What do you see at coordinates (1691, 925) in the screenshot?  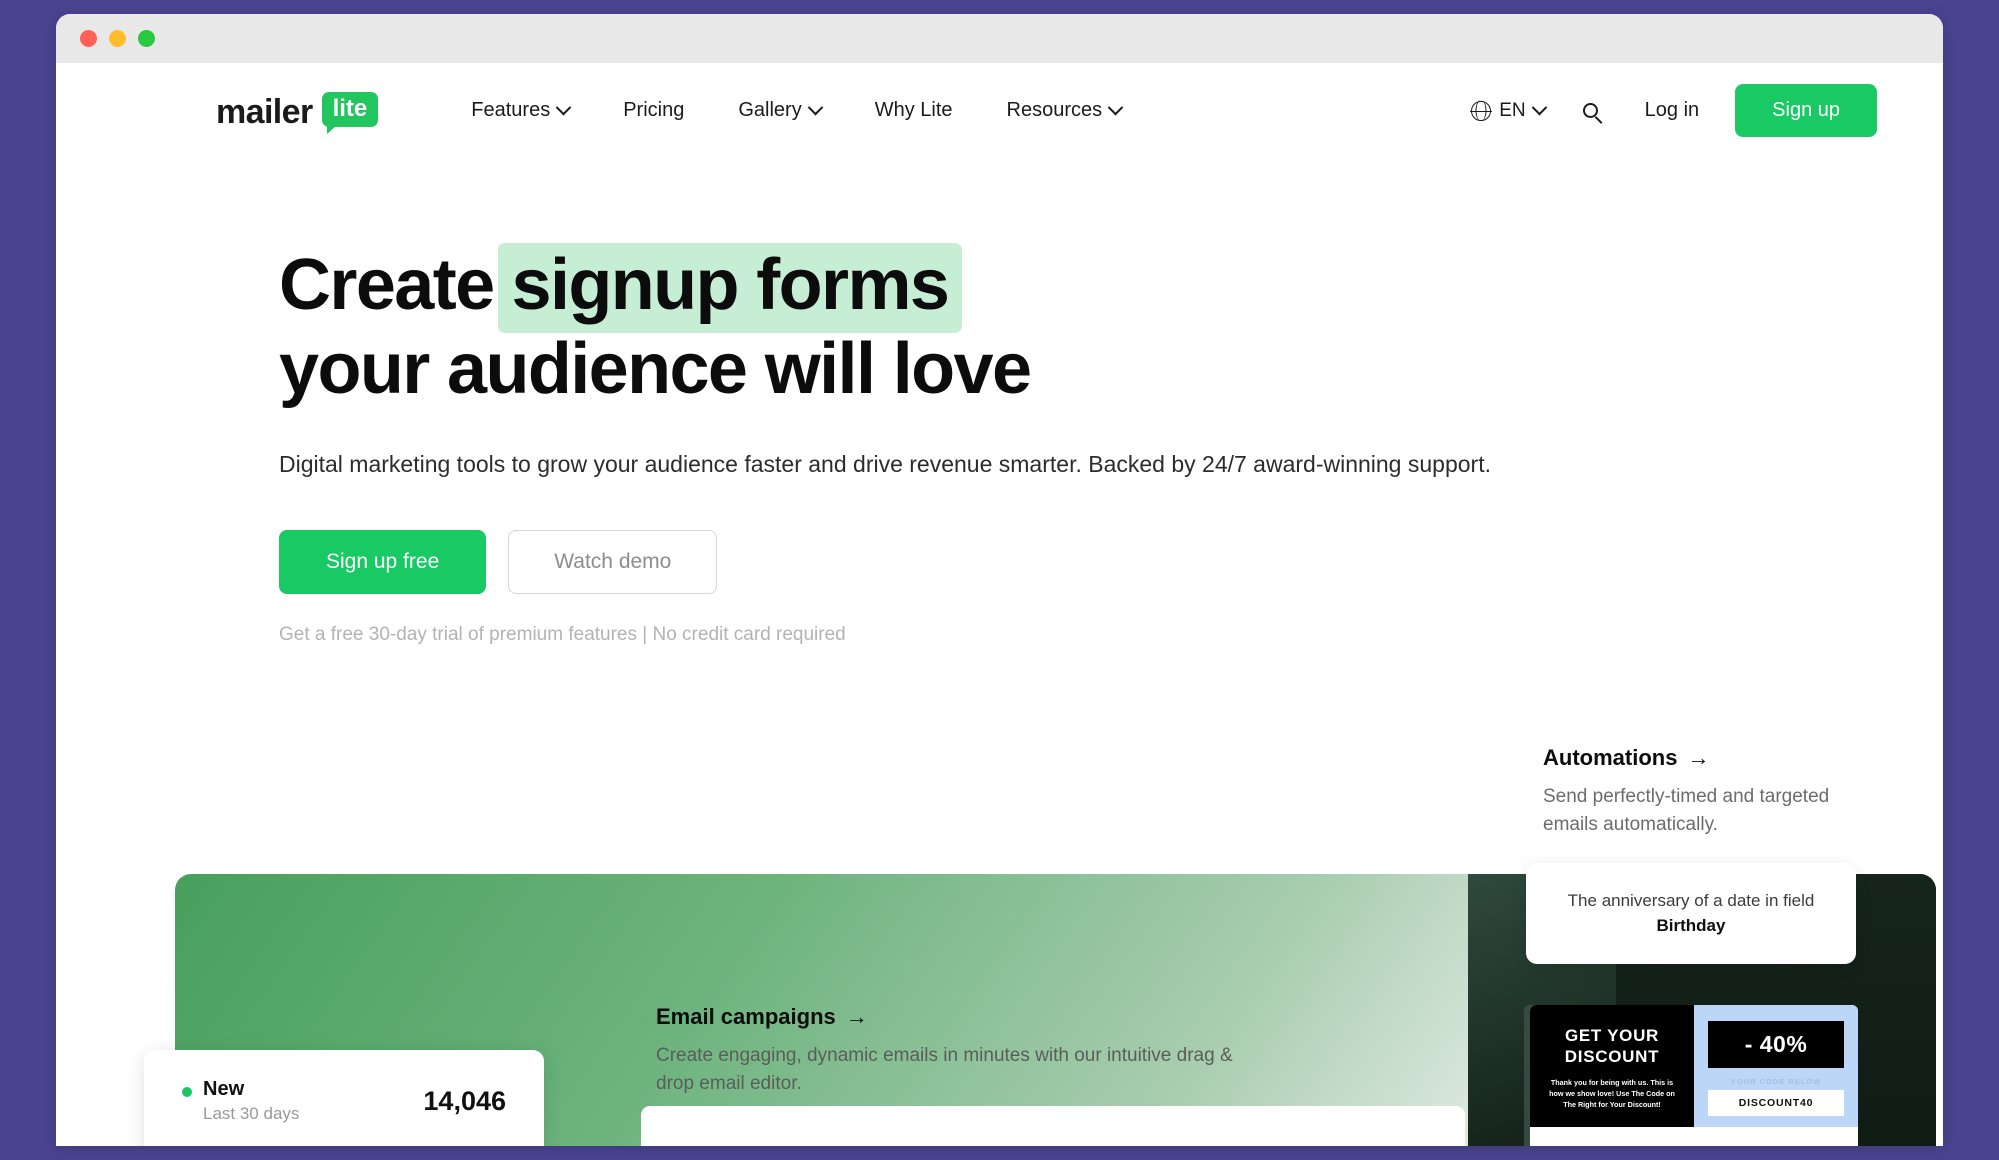 I see `tooltip-field-name: Birthday` at bounding box center [1691, 925].